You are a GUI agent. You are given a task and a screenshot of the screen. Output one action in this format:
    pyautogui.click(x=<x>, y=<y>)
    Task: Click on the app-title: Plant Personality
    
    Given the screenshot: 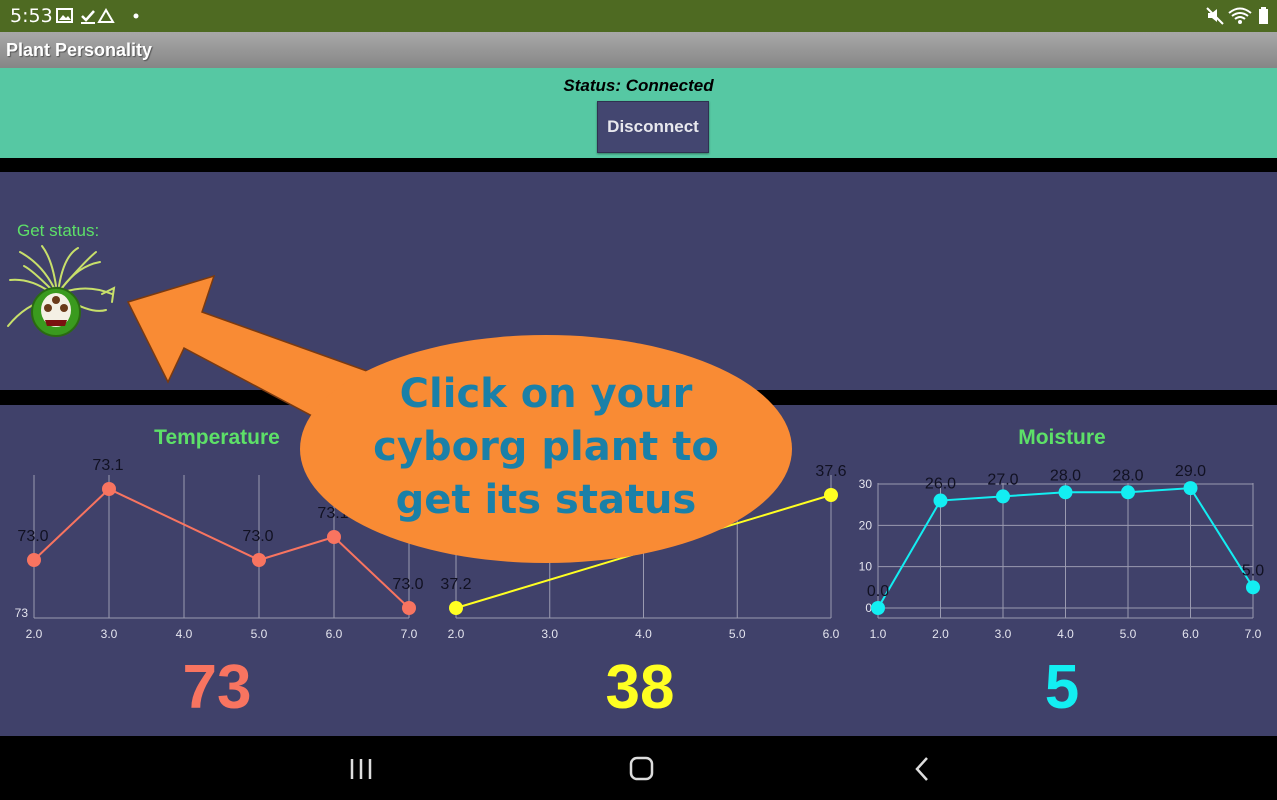 What is the action you would take?
    pyautogui.click(x=79, y=50)
    